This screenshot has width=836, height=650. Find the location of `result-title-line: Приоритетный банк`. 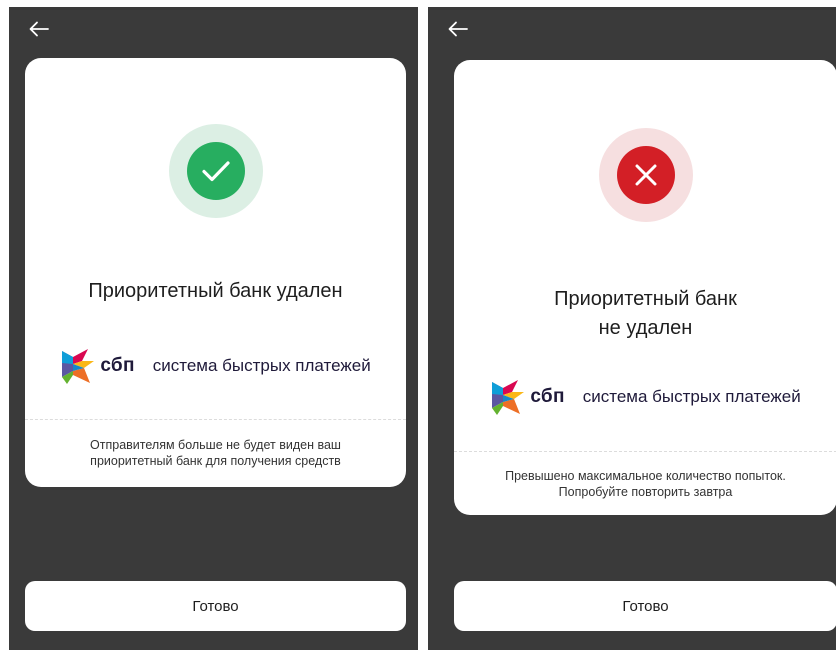

result-title-line: Приоритетный банк is located at coordinates (645, 299).